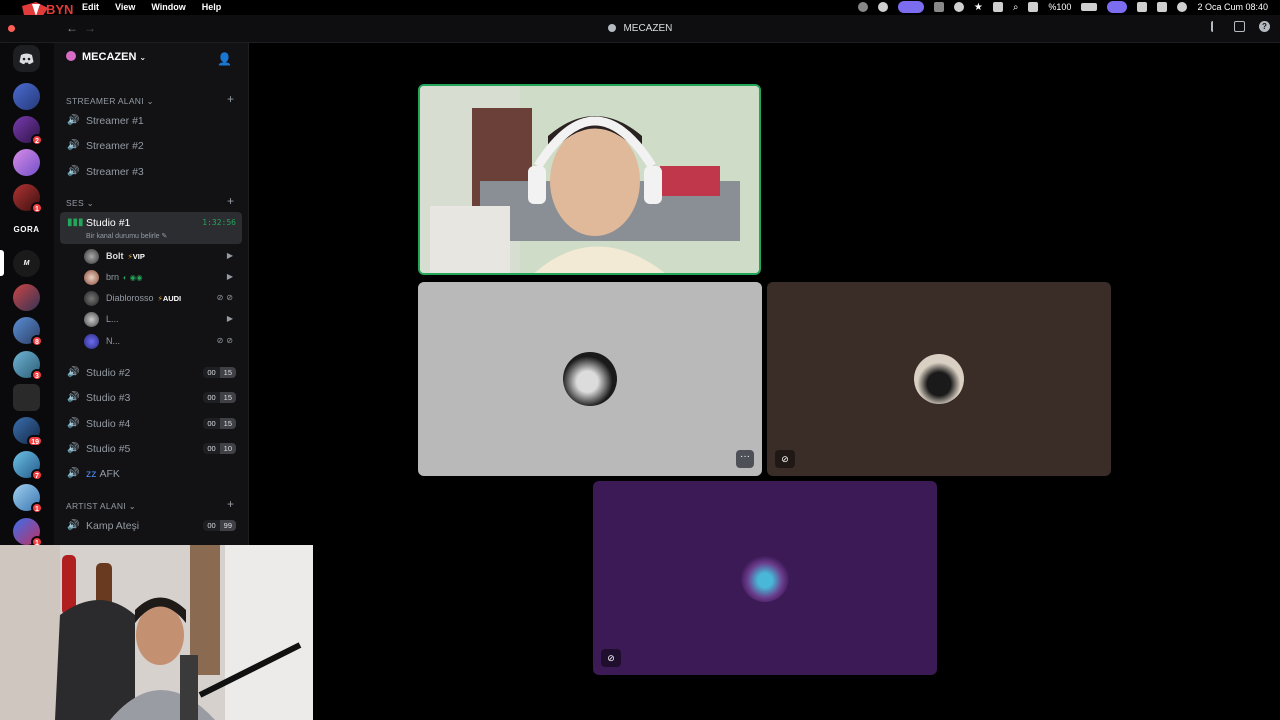  Describe the element at coordinates (163, 257) in the screenshot. I see `voice-member: Bolt ⚡VIP ▶` at that location.